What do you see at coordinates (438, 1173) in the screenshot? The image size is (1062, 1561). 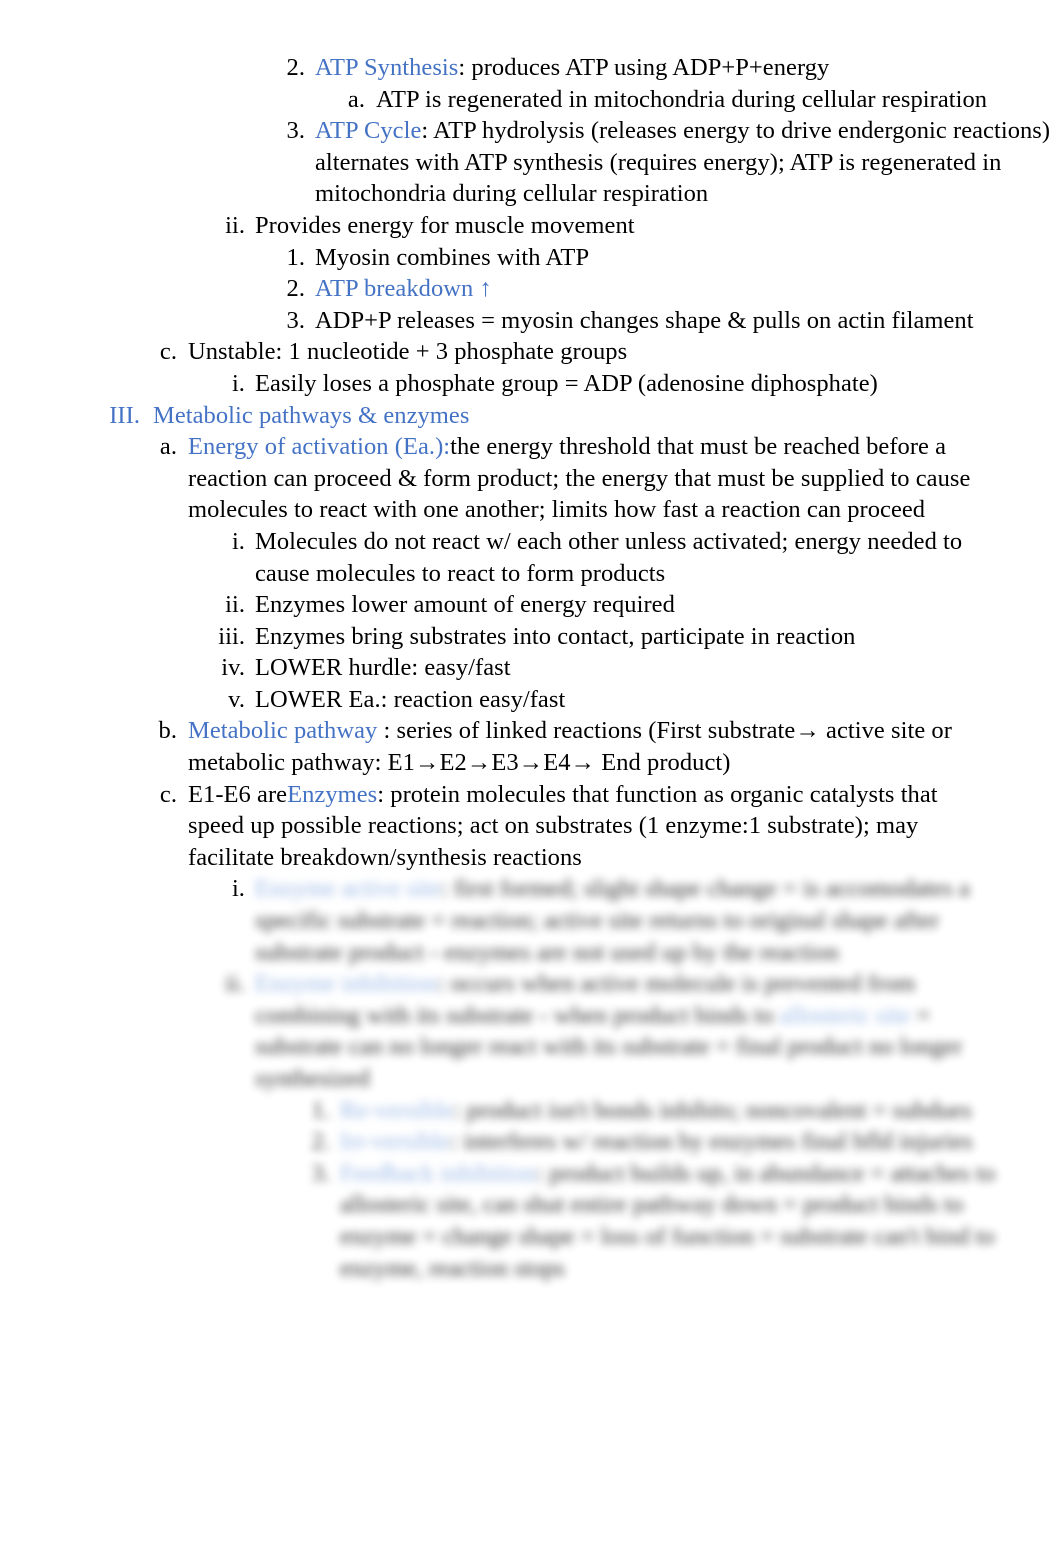 I see `key-term: Feedback inhibition` at bounding box center [438, 1173].